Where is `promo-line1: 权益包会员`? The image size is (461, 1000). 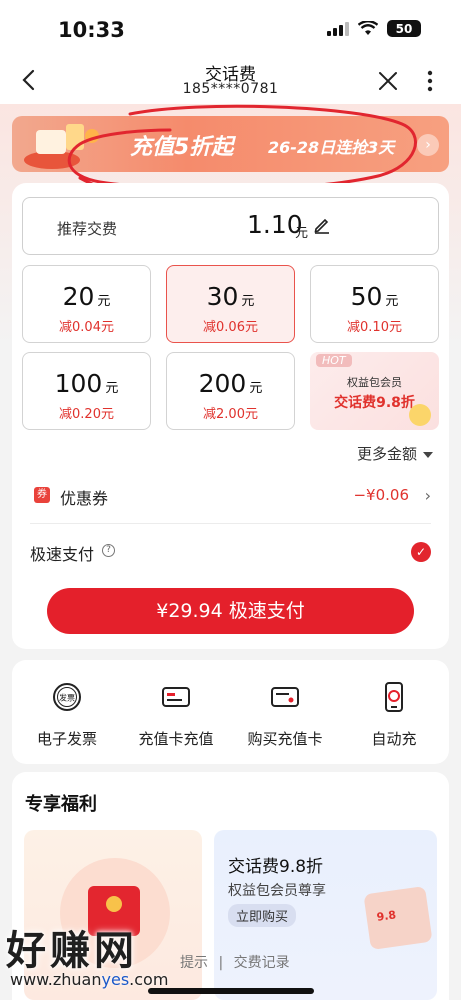 promo-line1: 权益包会员 is located at coordinates (374, 382).